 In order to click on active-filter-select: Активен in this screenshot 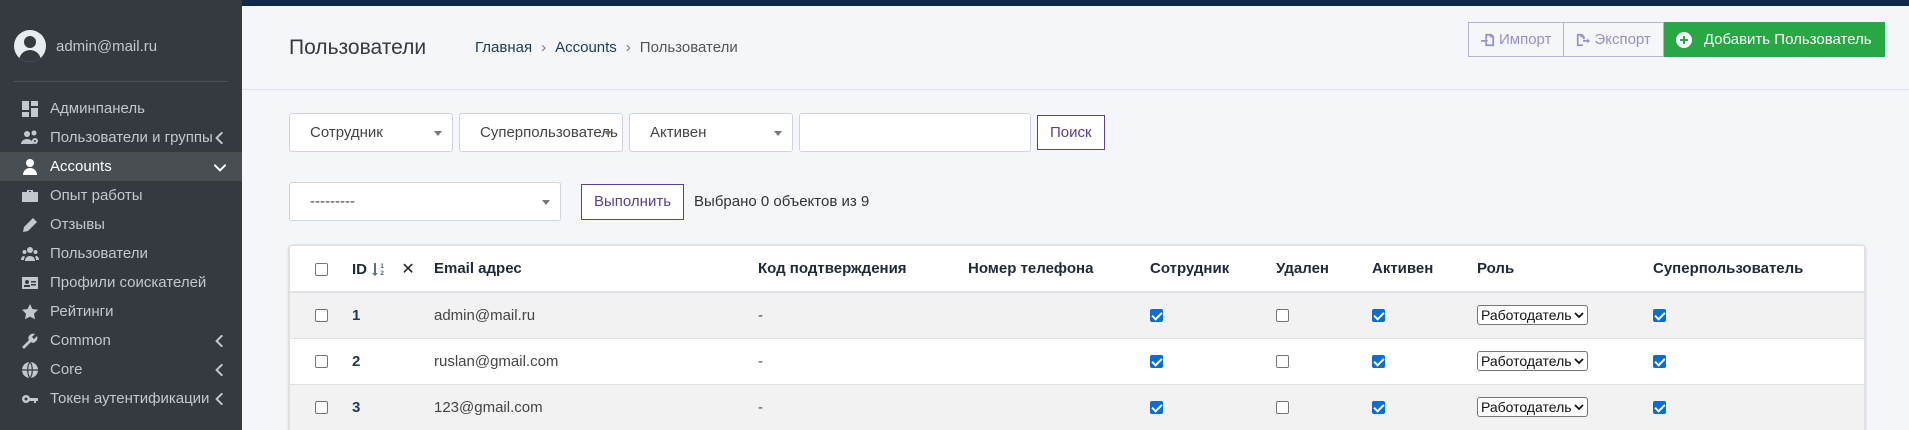, I will do `click(711, 132)`.